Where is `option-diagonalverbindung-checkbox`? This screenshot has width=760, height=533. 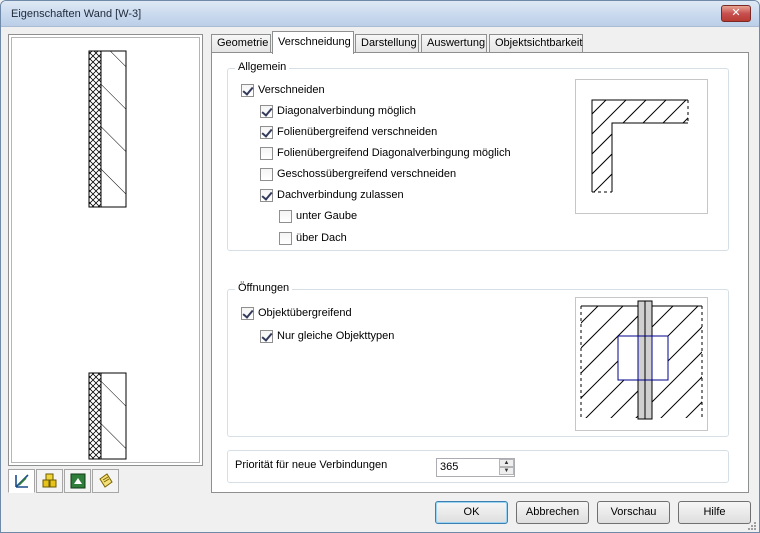 option-diagonalverbindung-checkbox is located at coordinates (266, 111).